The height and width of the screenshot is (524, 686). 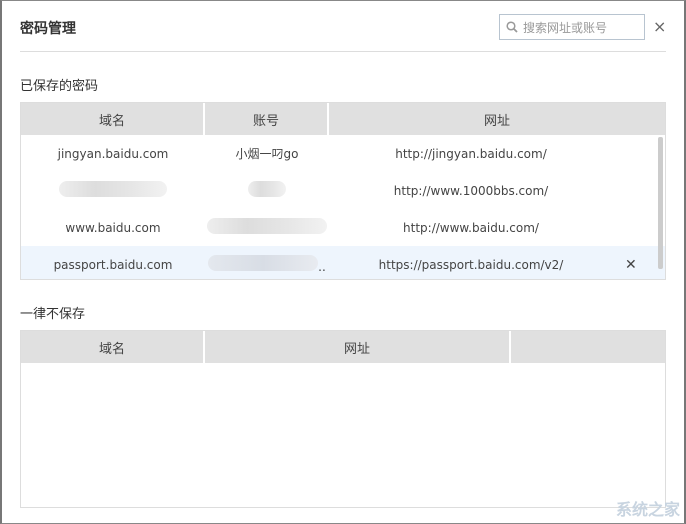 I want to click on scrollbar, so click(x=660, y=203).